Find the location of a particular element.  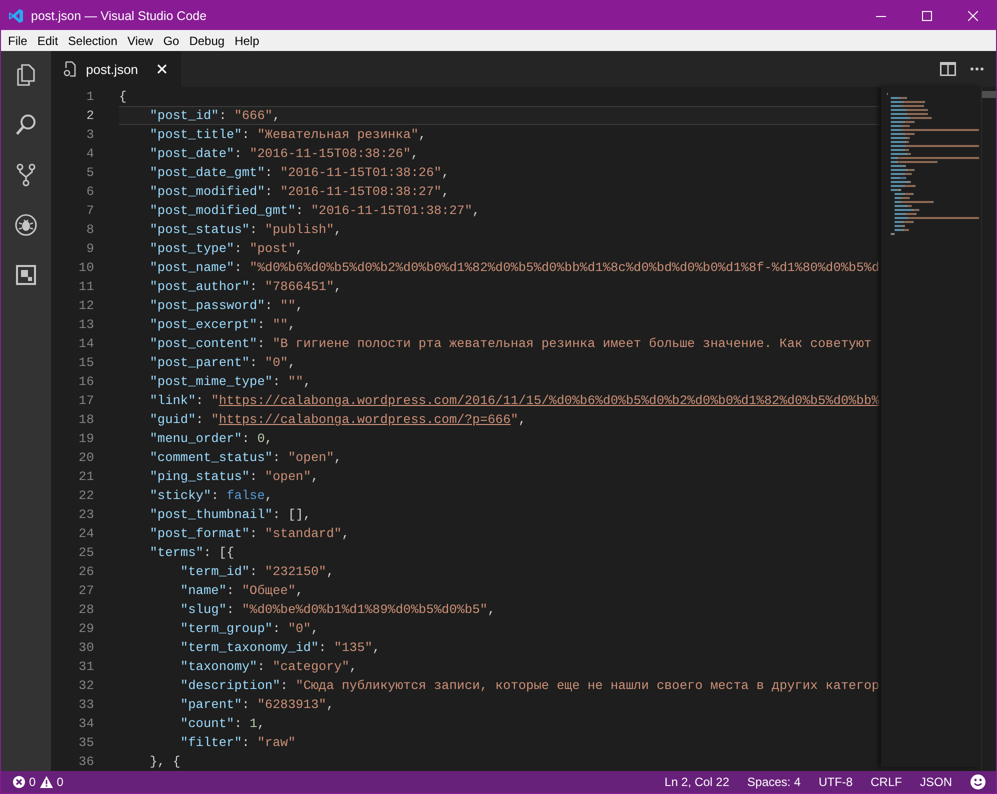

menu-item: View is located at coordinates (140, 40).